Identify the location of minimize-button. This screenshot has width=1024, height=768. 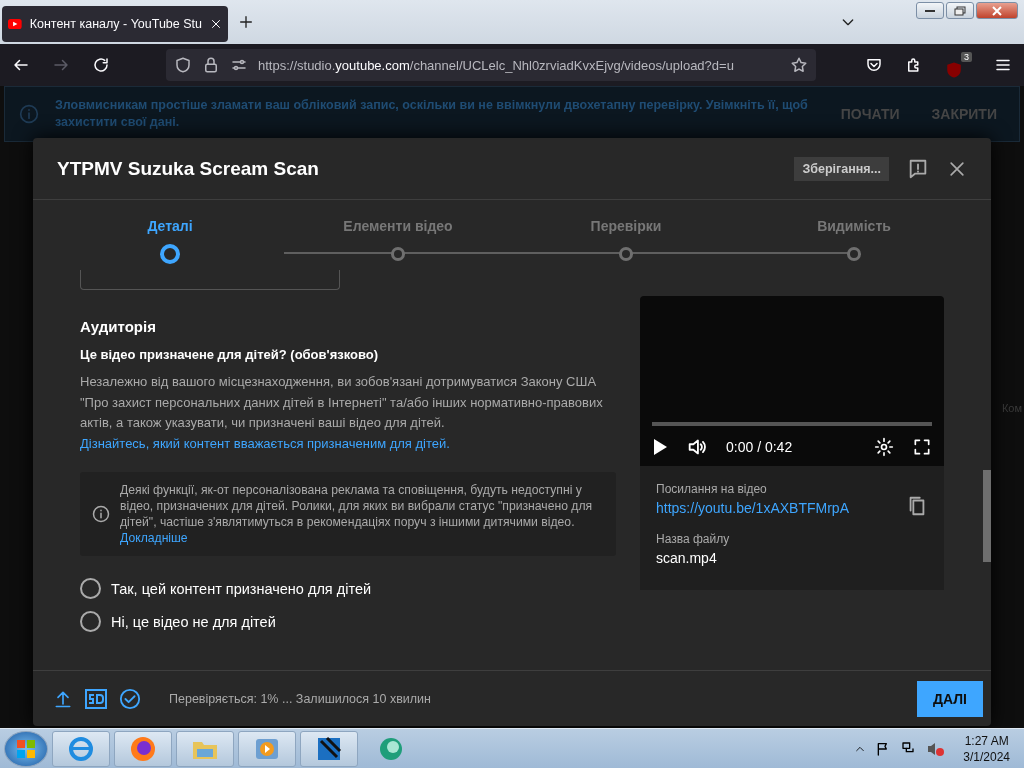
(930, 10).